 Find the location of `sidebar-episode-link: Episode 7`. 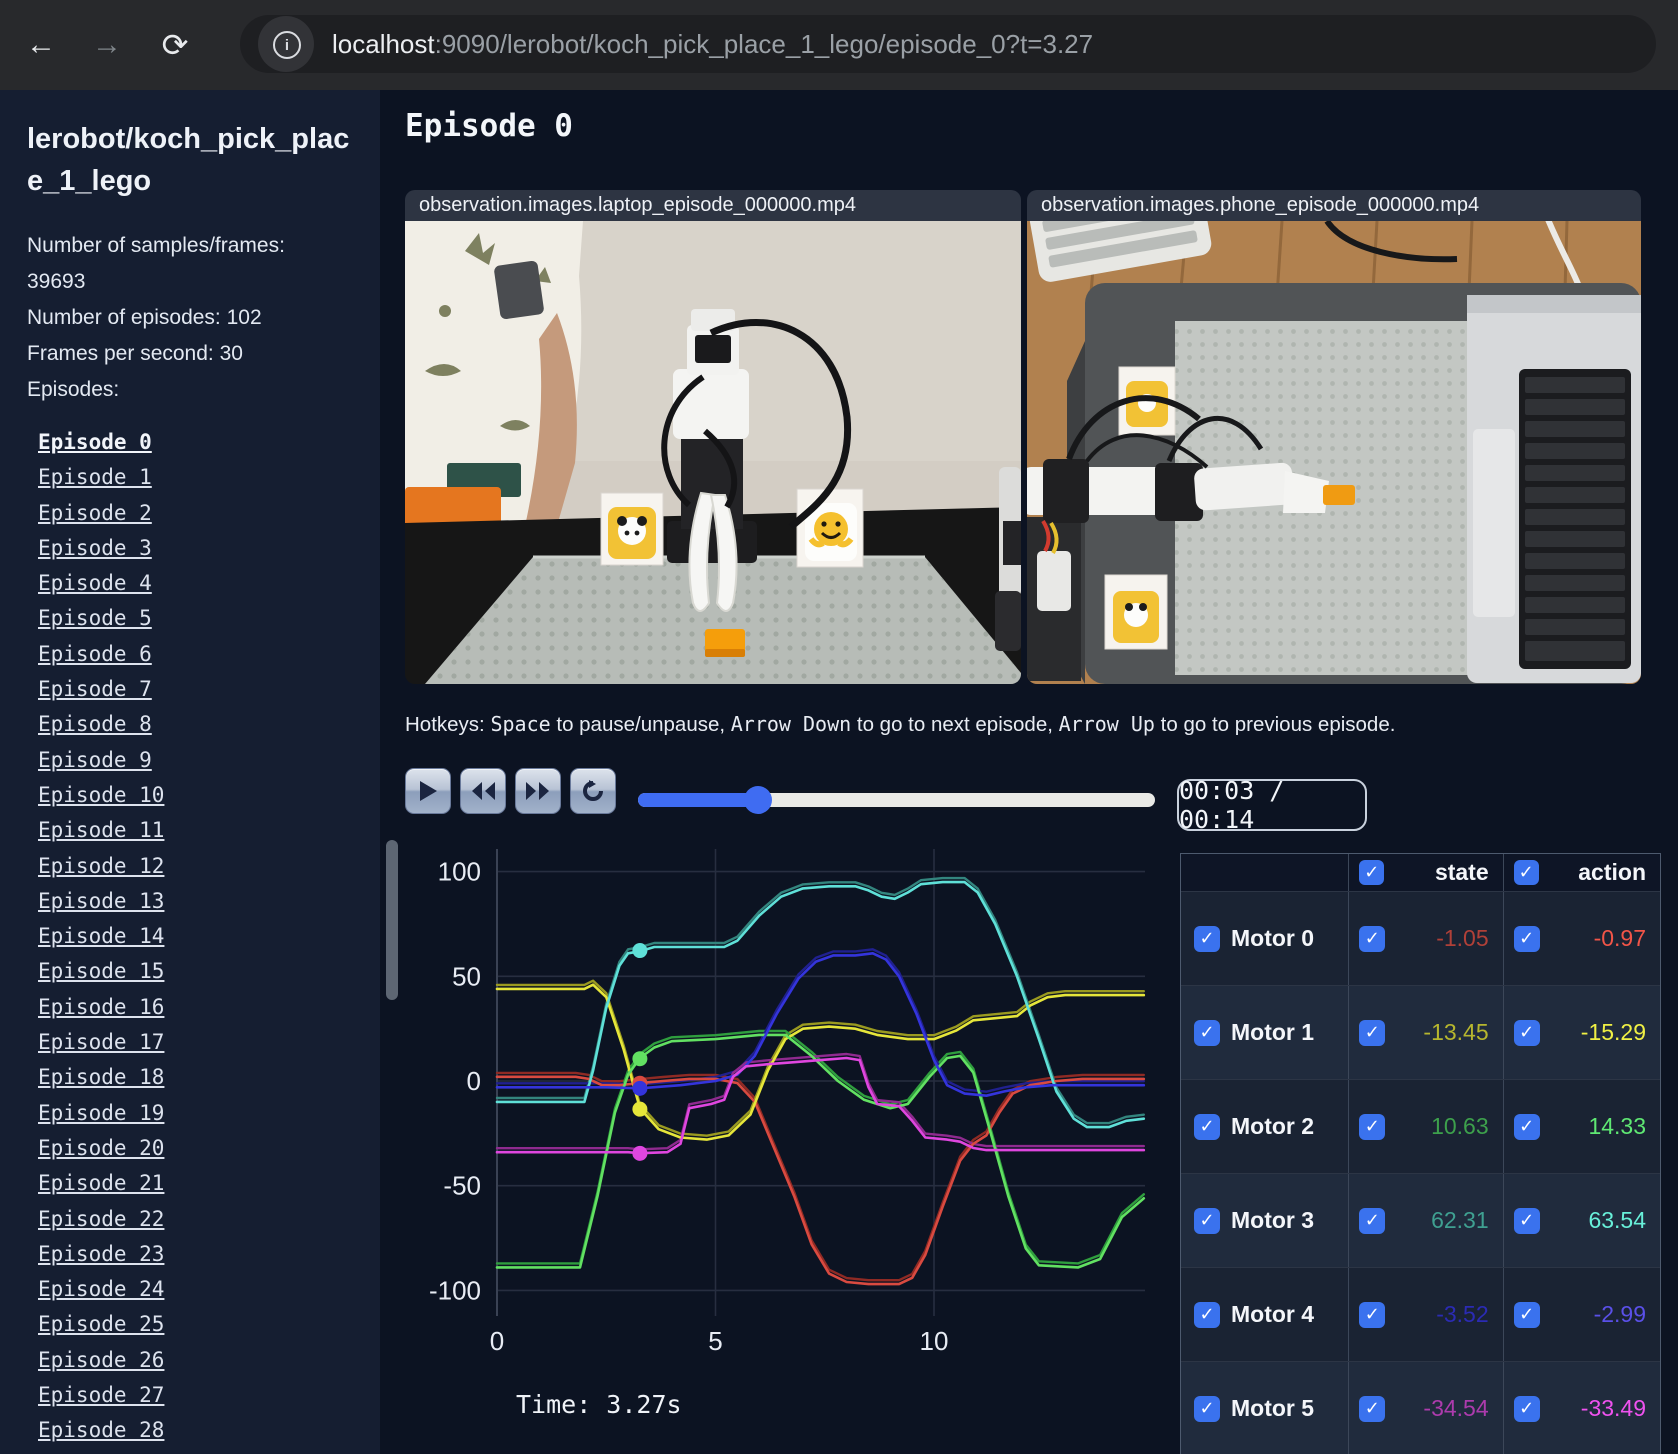

sidebar-episode-link: Episode 7 is located at coordinates (95, 689).